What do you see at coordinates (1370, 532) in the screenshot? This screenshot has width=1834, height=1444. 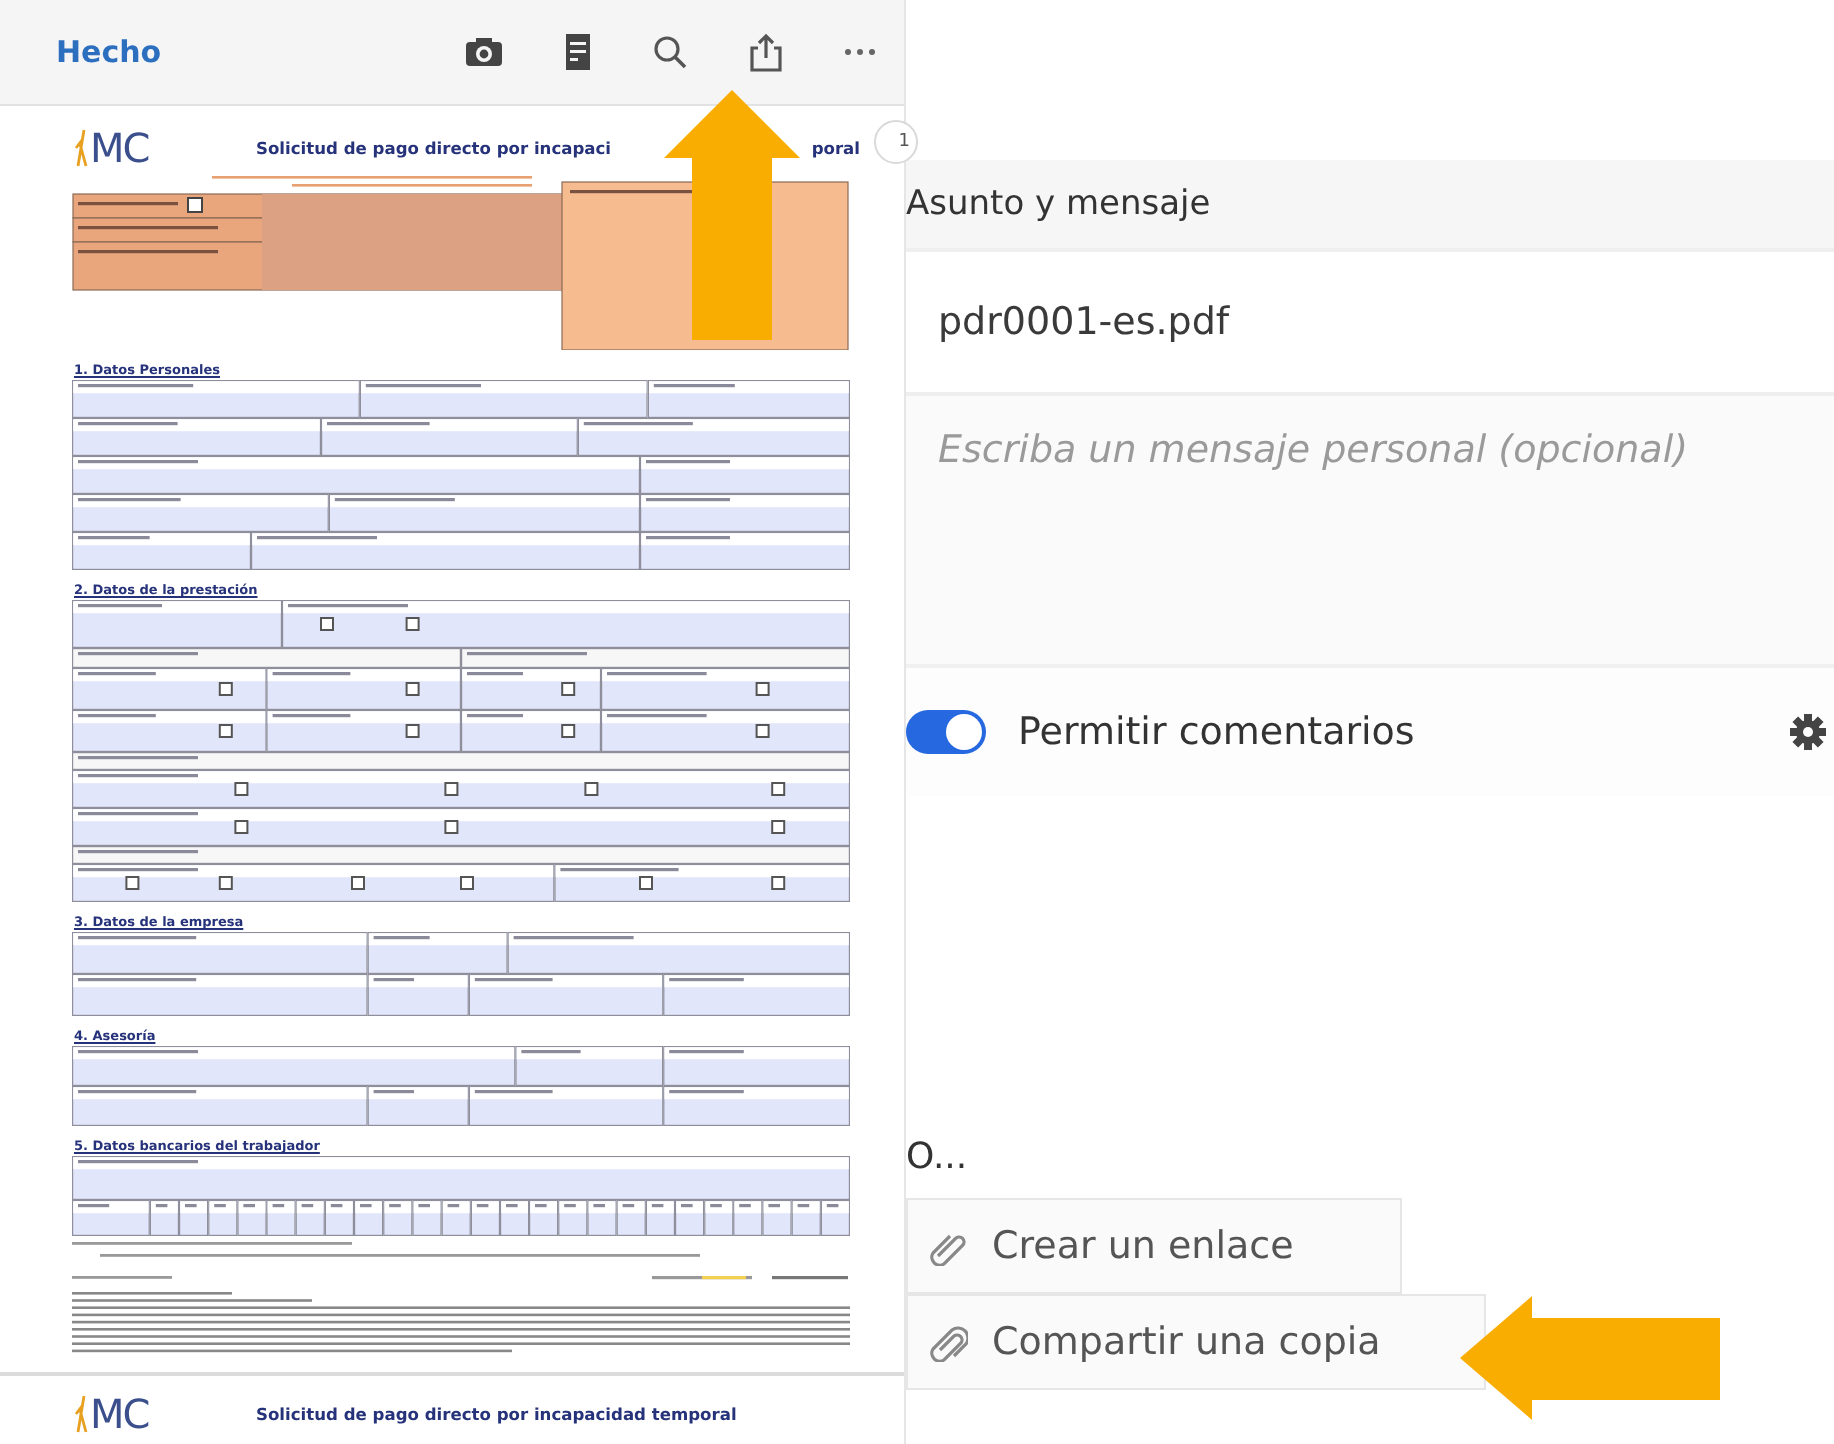 I see `message-field: Escriba un mensaje personal (opcional)` at bounding box center [1370, 532].